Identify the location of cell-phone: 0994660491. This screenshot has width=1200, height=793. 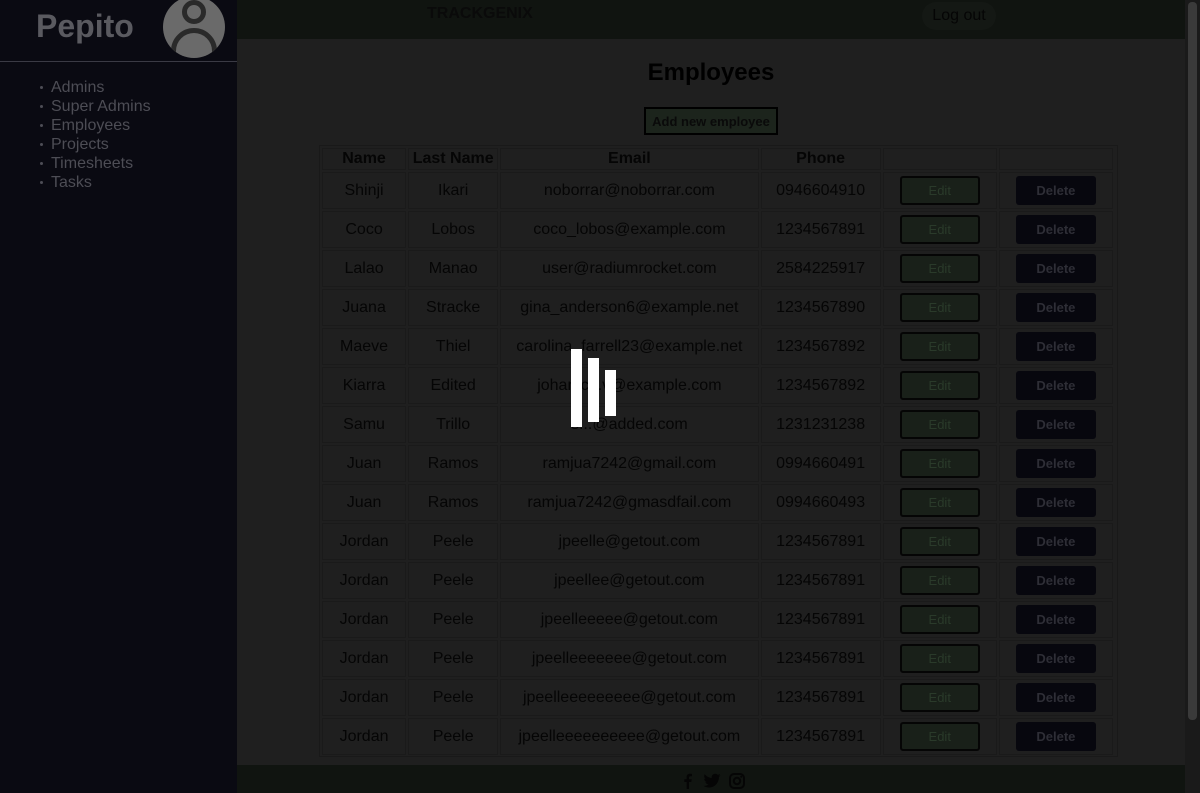
(820, 463).